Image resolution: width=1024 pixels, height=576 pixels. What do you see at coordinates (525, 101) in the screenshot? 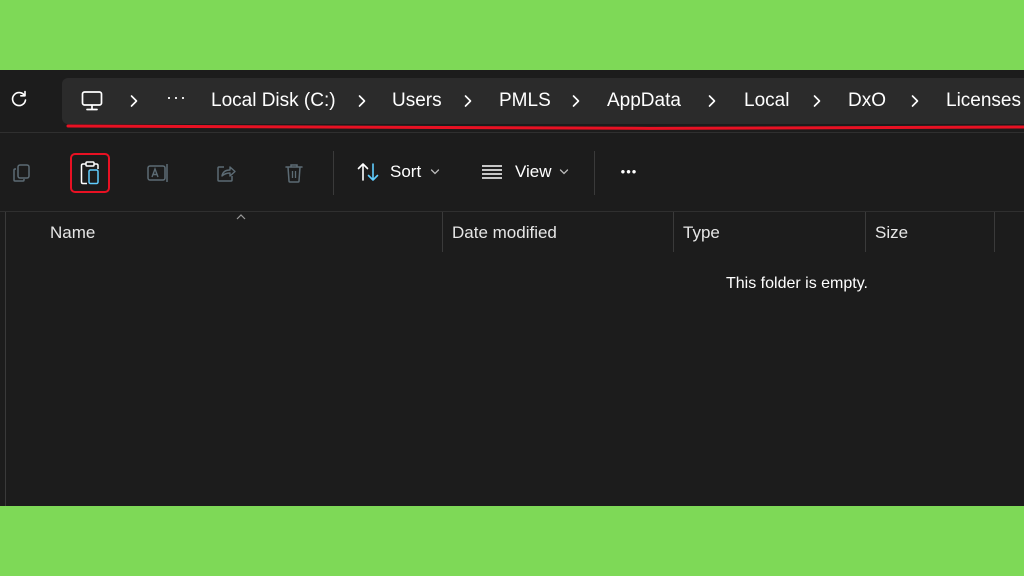
I see `breadcrumb-item-pmls: PMLS` at bounding box center [525, 101].